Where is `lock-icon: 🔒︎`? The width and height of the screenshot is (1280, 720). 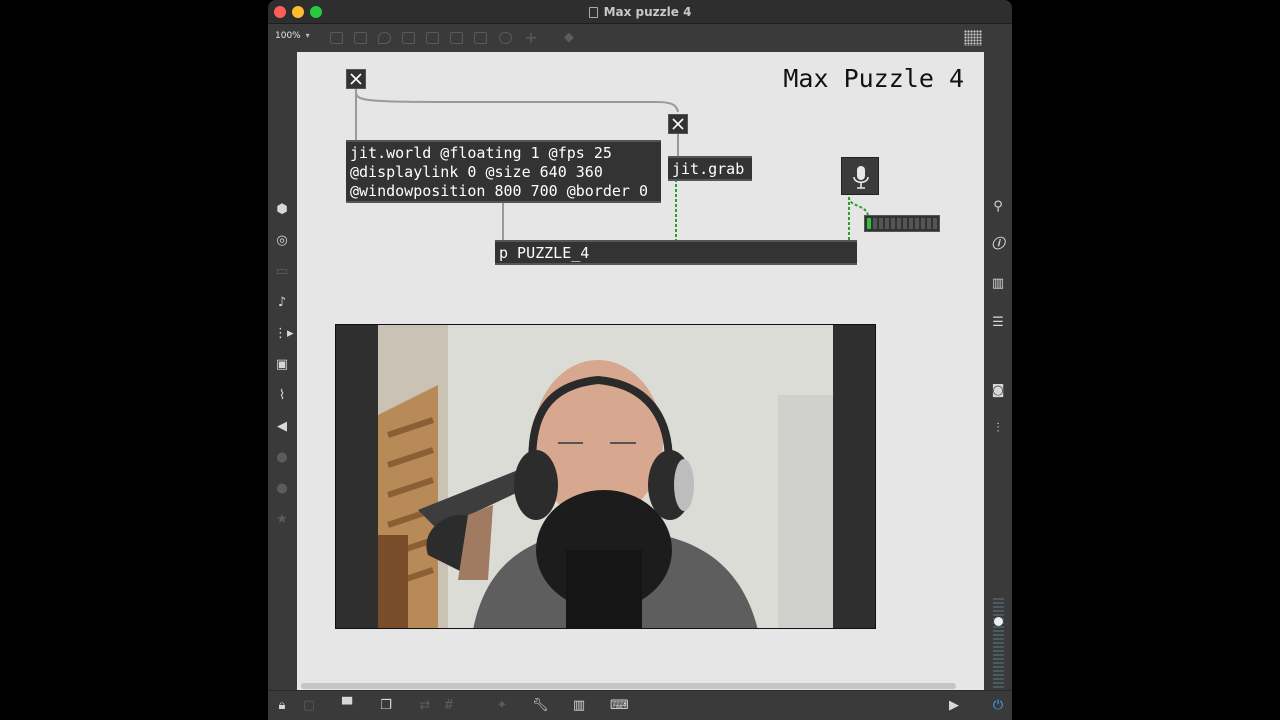 lock-icon: 🔒︎ is located at coordinates (282, 706).